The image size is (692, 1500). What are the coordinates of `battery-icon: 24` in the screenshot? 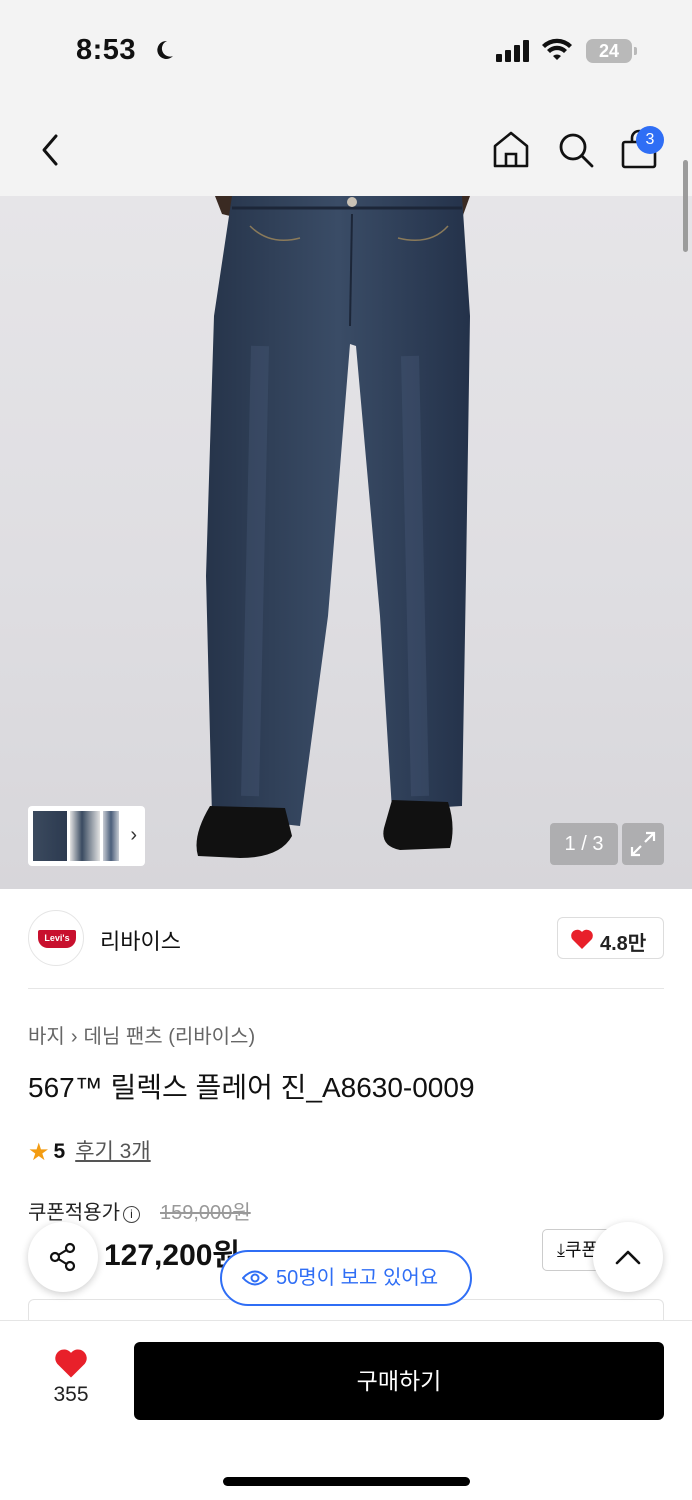 It's located at (611, 51).